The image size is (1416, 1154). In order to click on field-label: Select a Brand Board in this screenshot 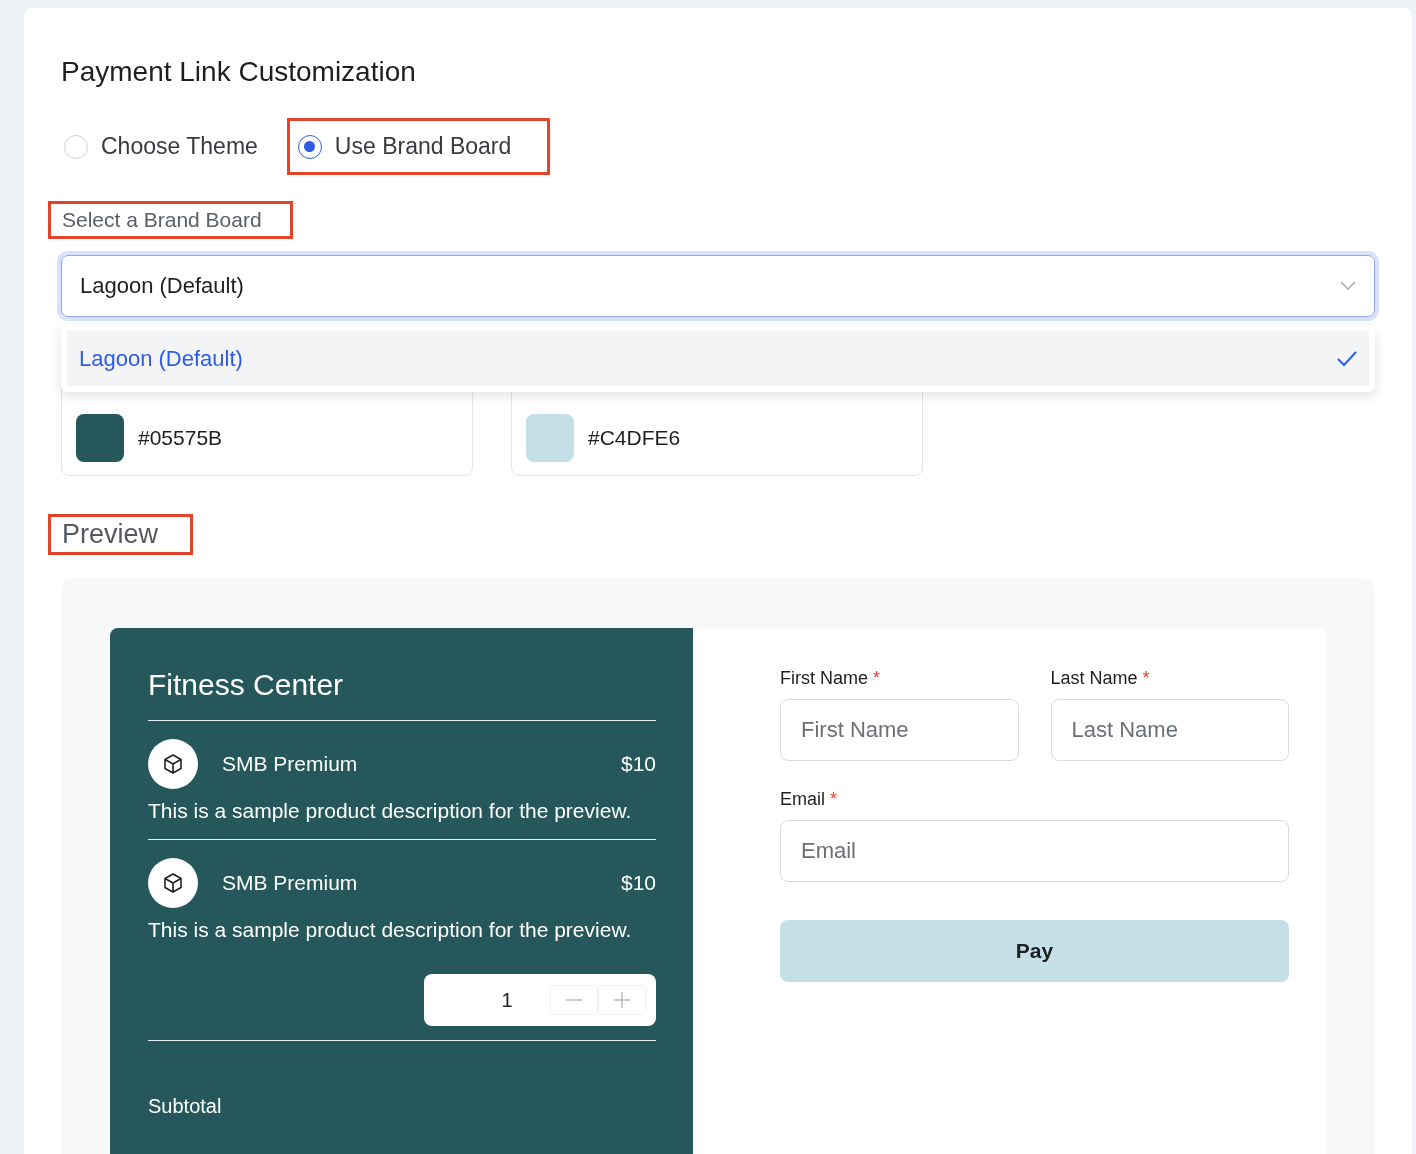, I will do `click(170, 220)`.